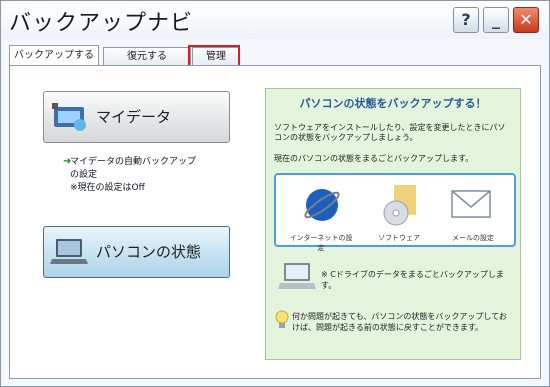  Describe the element at coordinates (133, 175) in the screenshot. I see `auto-backup-link: マイデータの自動バックアップ の設定 ※現在の設定はOff` at that location.